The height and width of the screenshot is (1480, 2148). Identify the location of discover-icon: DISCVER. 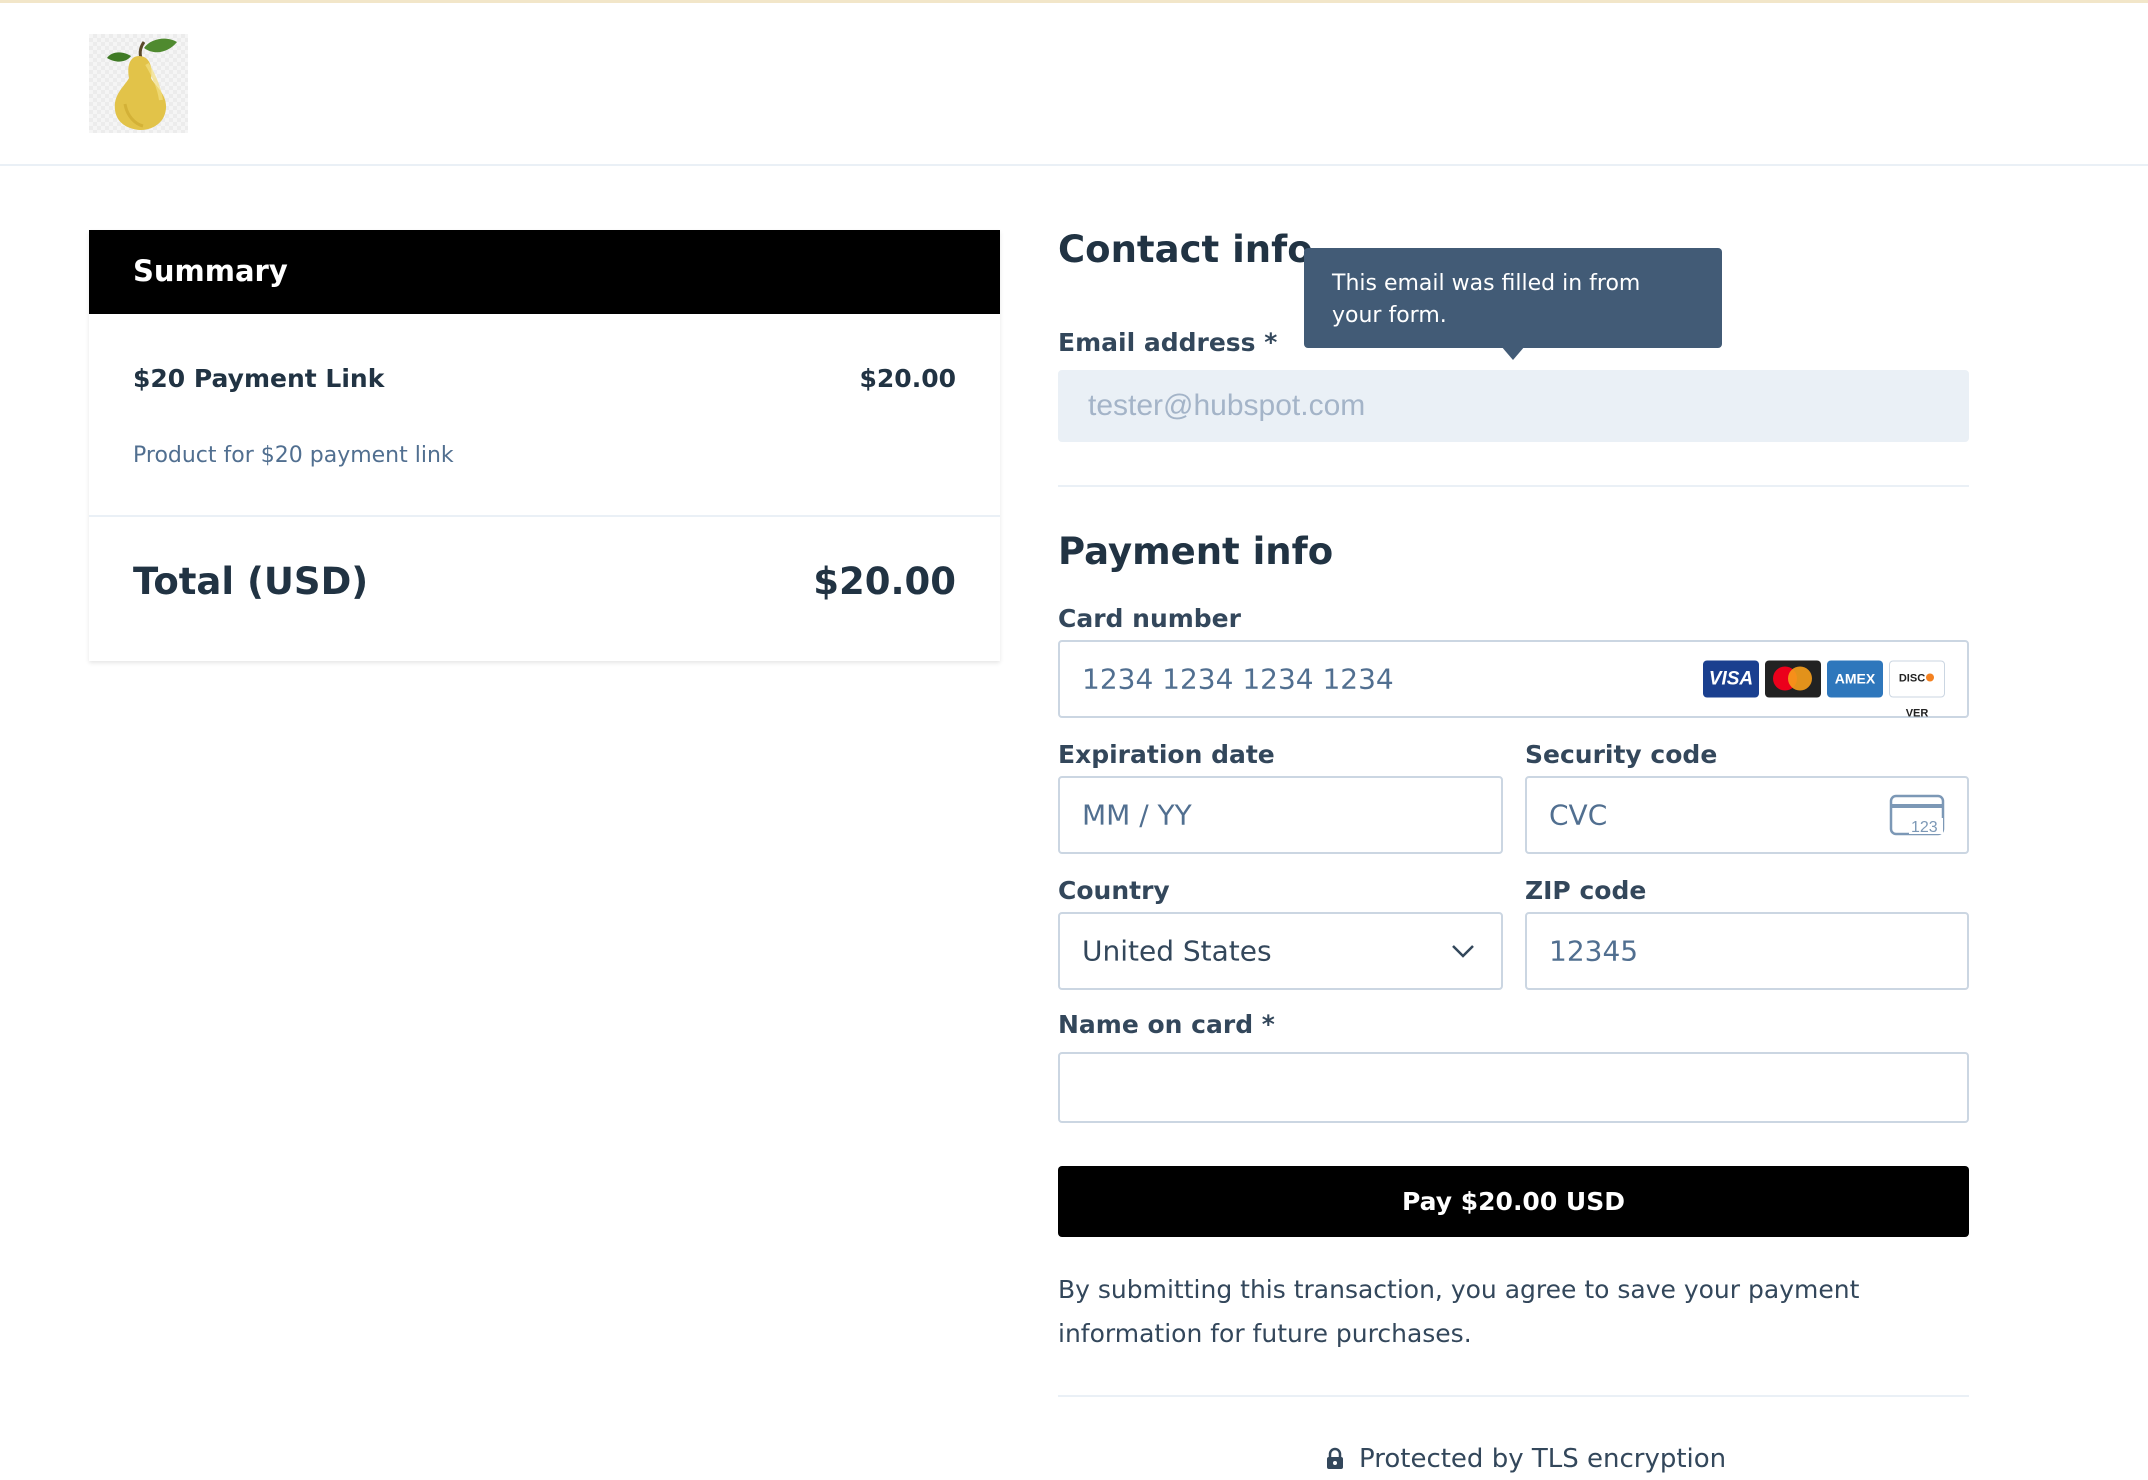
(1917, 690).